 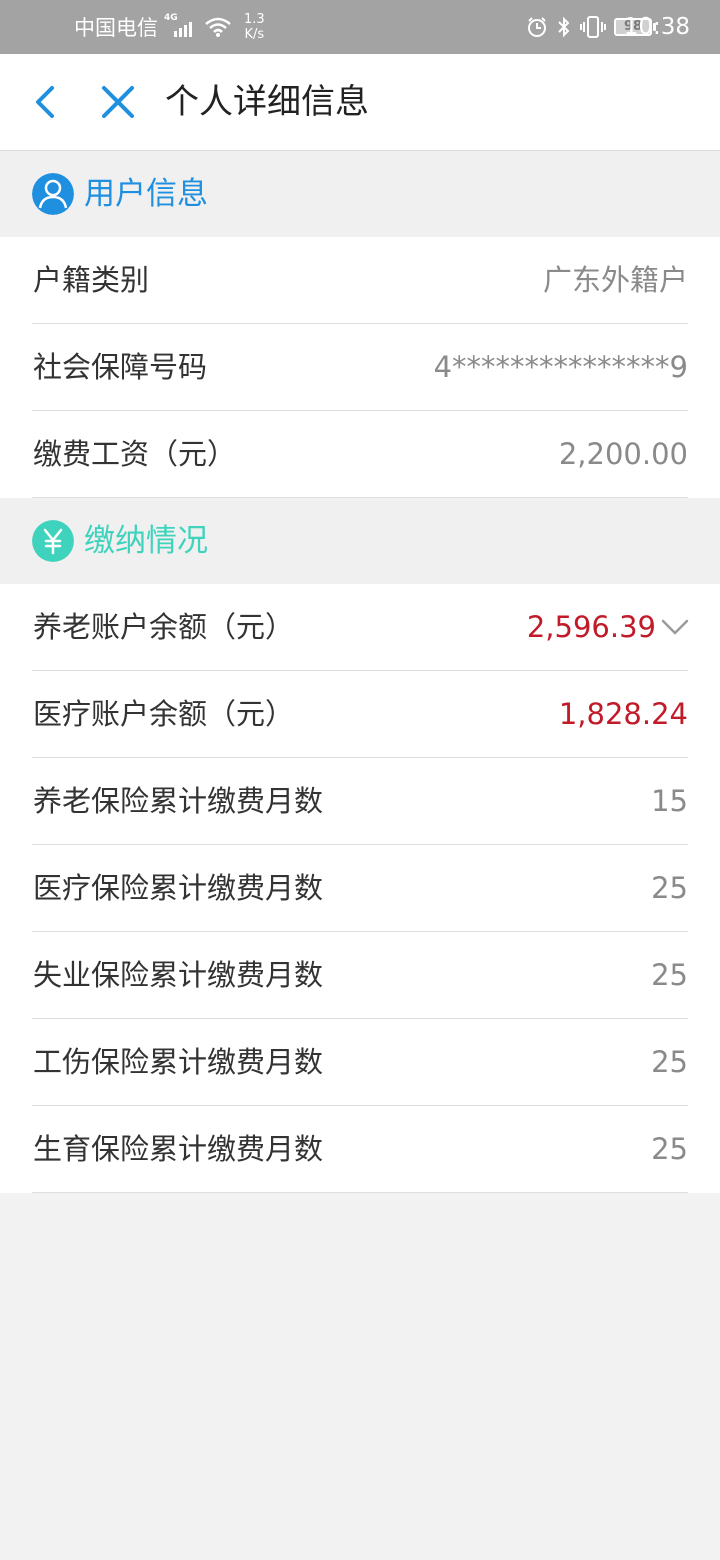 What do you see at coordinates (615, 280) in the screenshot?
I see `row-value: 广东外籍户` at bounding box center [615, 280].